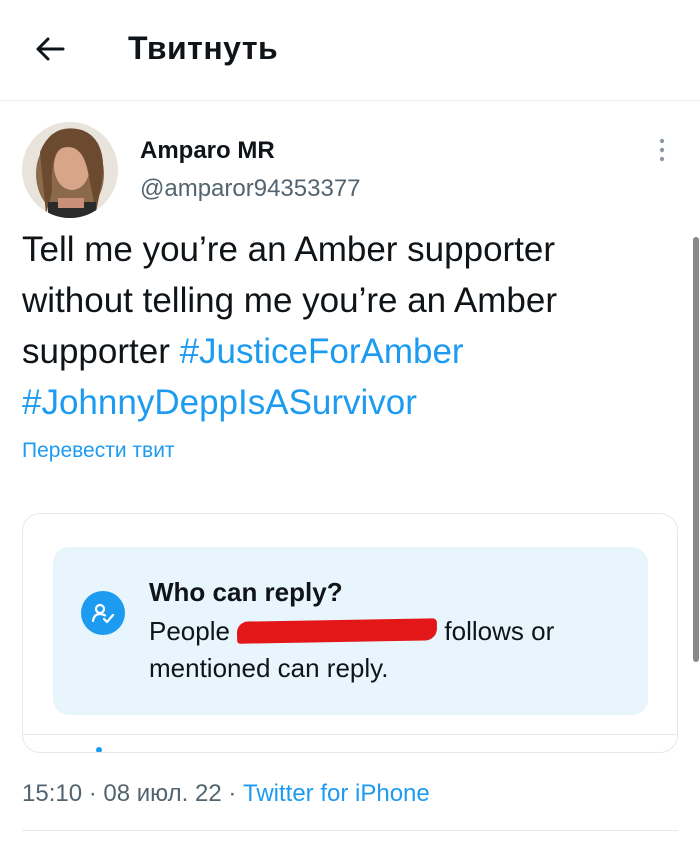  I want to click on tweet-text-segment: supporter, so click(101, 351).